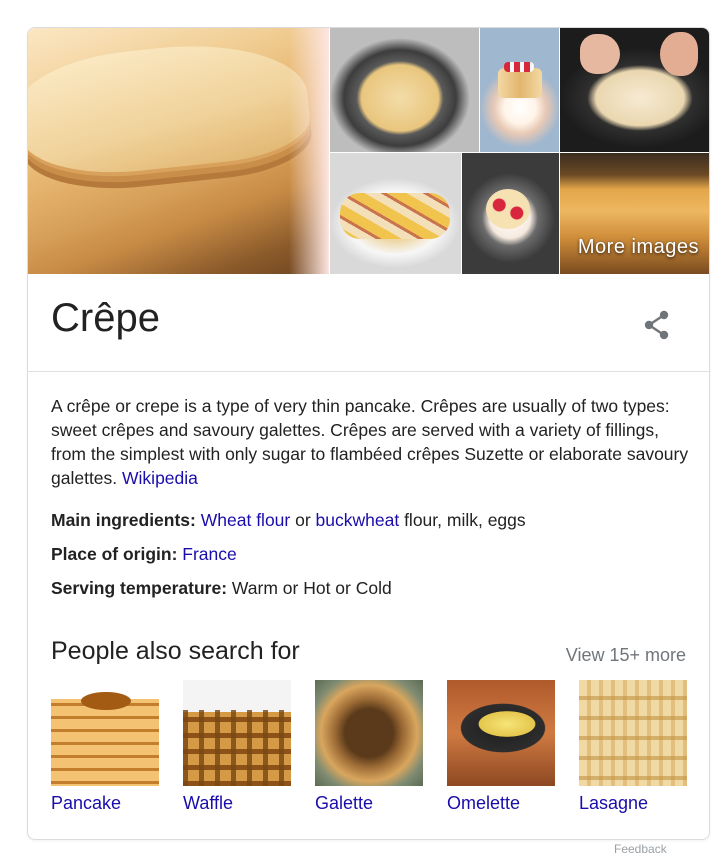 This screenshot has width=727, height=856. I want to click on fact-serving-temperature: Serving temperature: Warm or Hot or Cold, so click(371, 593).